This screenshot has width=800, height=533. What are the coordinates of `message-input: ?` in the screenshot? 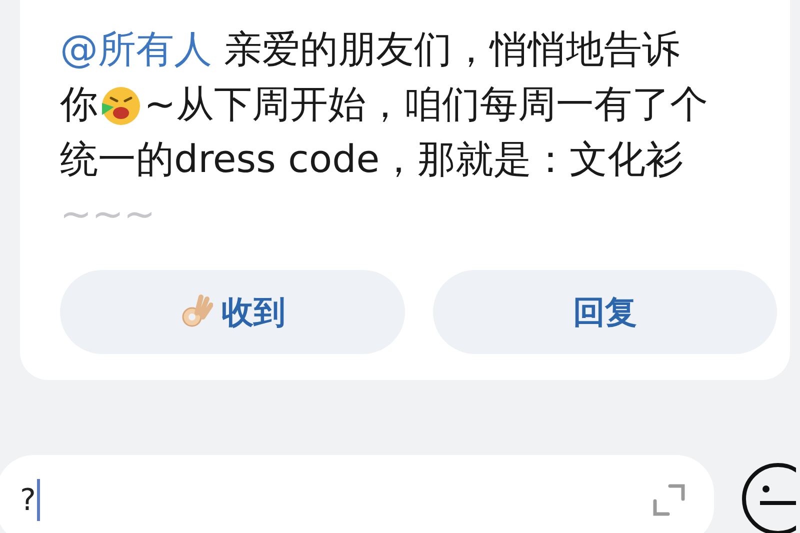 It's located at (357, 494).